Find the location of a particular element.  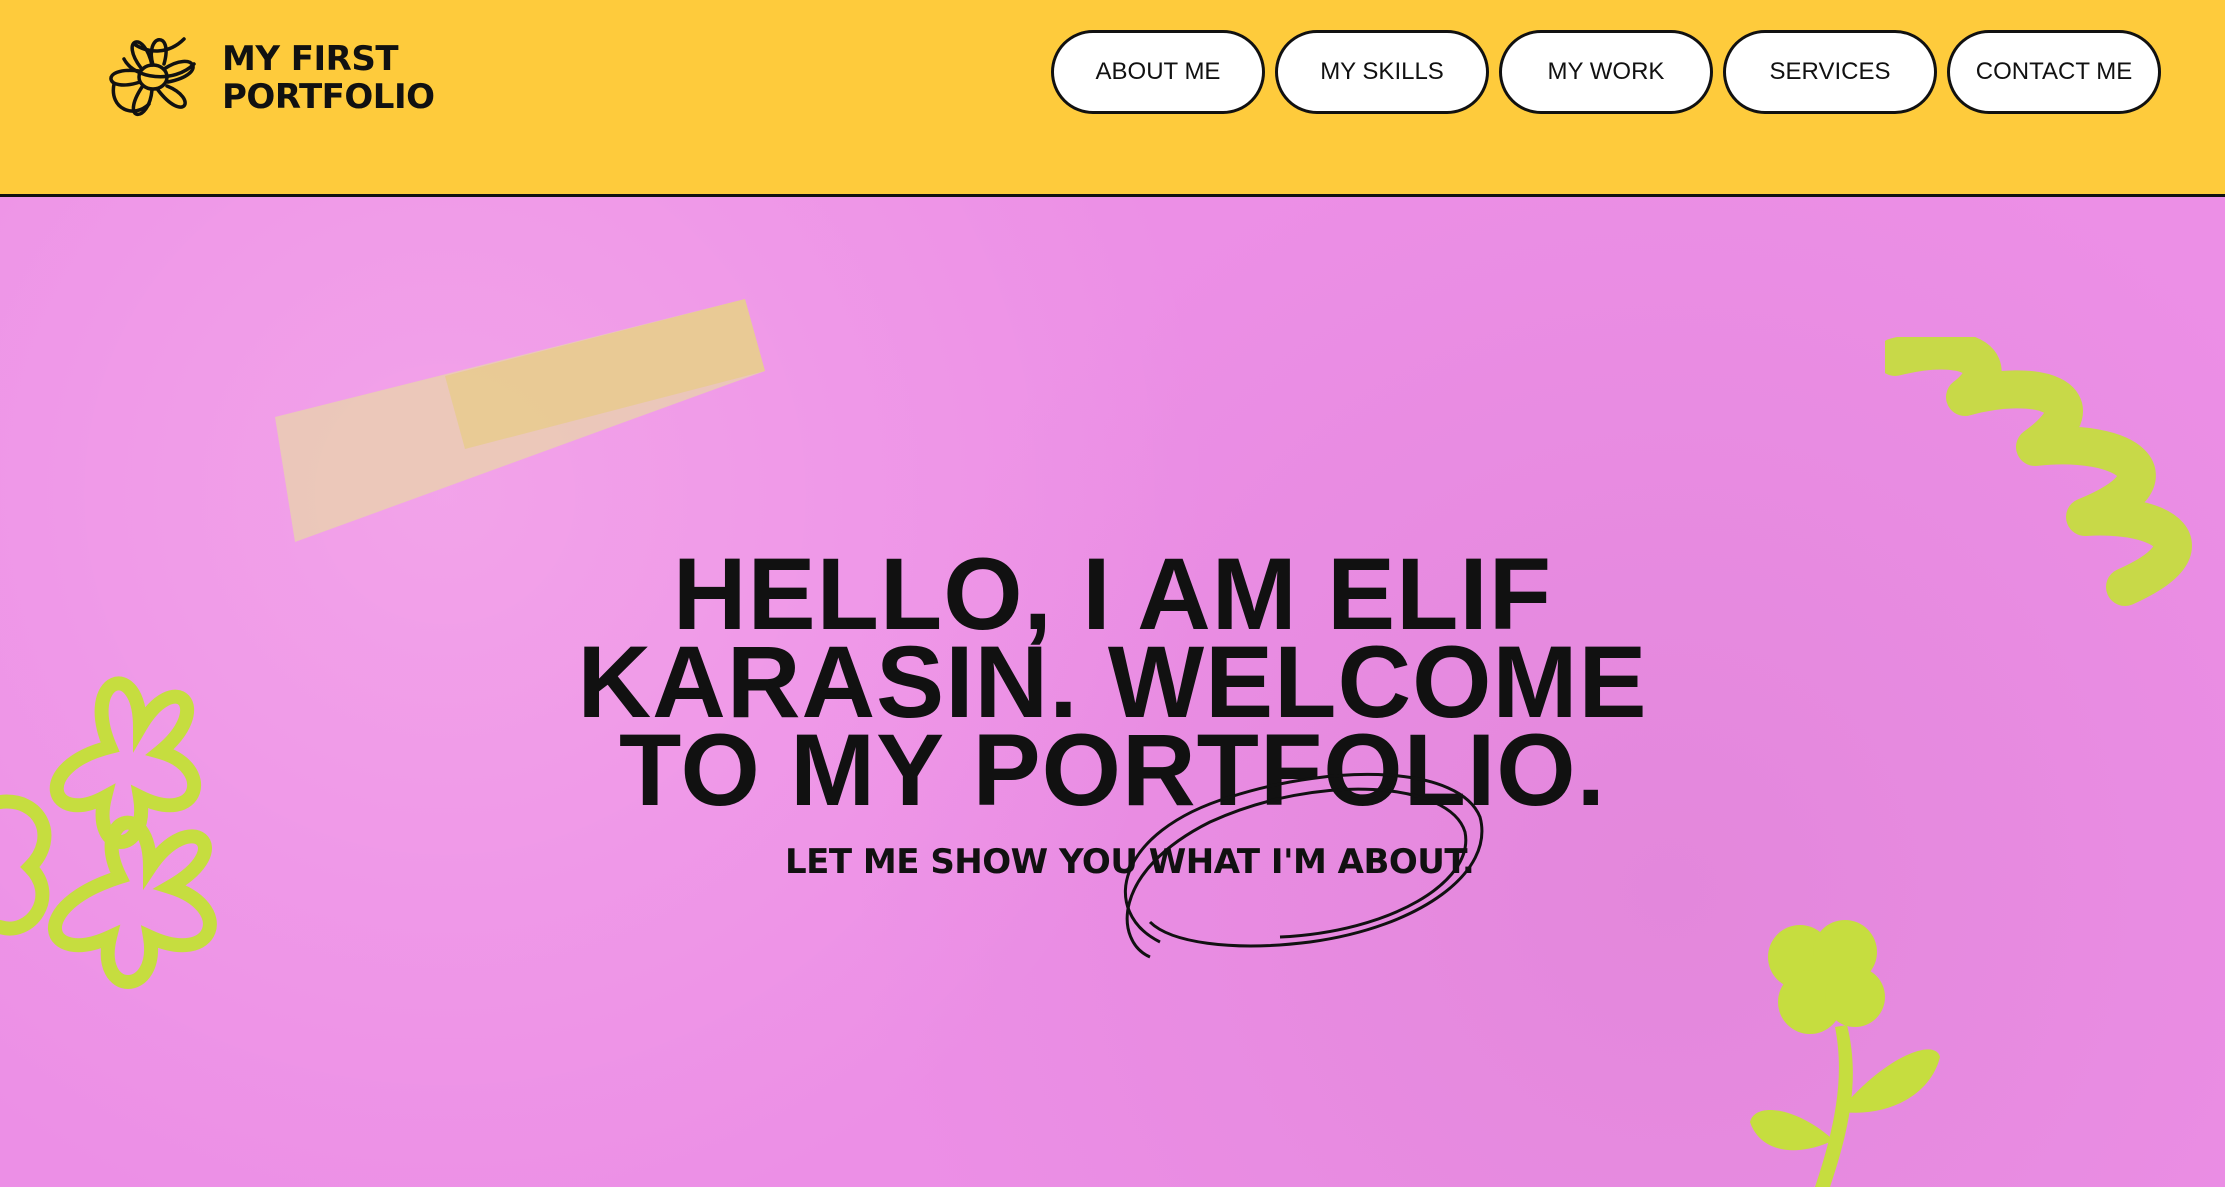

logo: MY FIRST PORTFOLIO is located at coordinates (264, 77).